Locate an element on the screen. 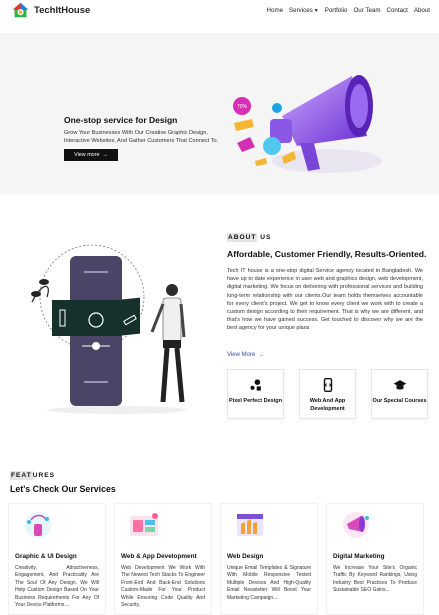 Image resolution: width=439 pixels, height=615 pixels. web-app-icon is located at coordinates (144, 524).